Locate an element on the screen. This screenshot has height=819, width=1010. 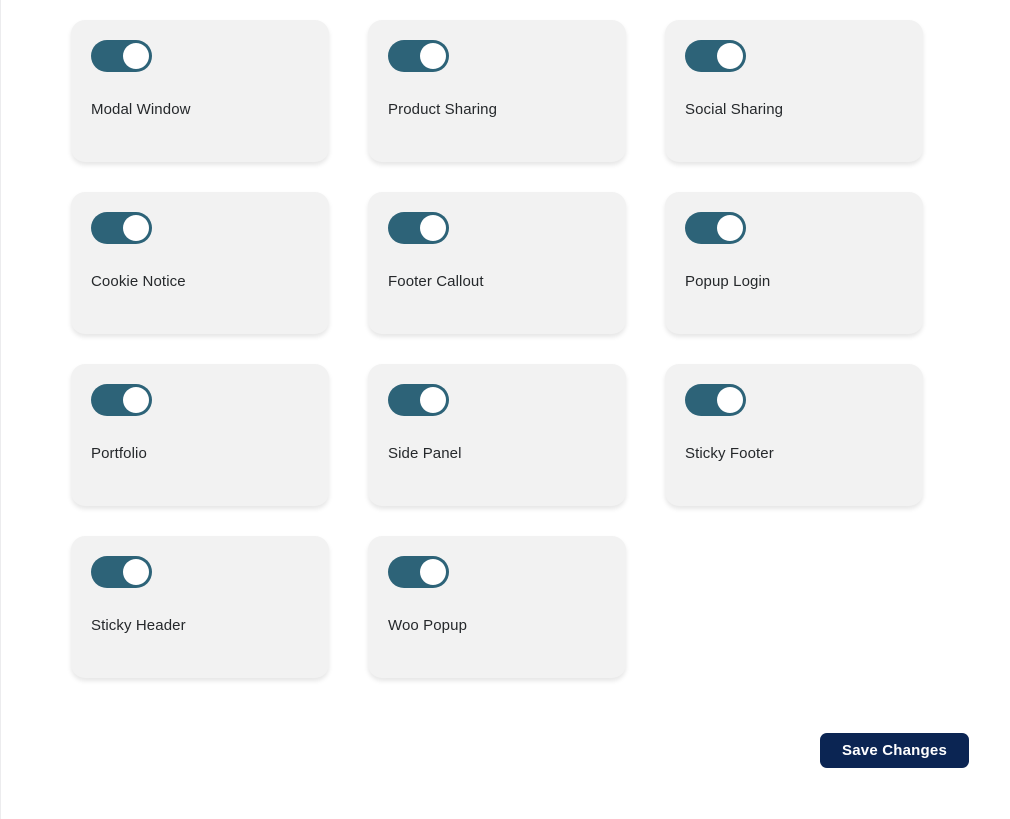
toggle-switch-sticky-footer is located at coordinates (715, 400).